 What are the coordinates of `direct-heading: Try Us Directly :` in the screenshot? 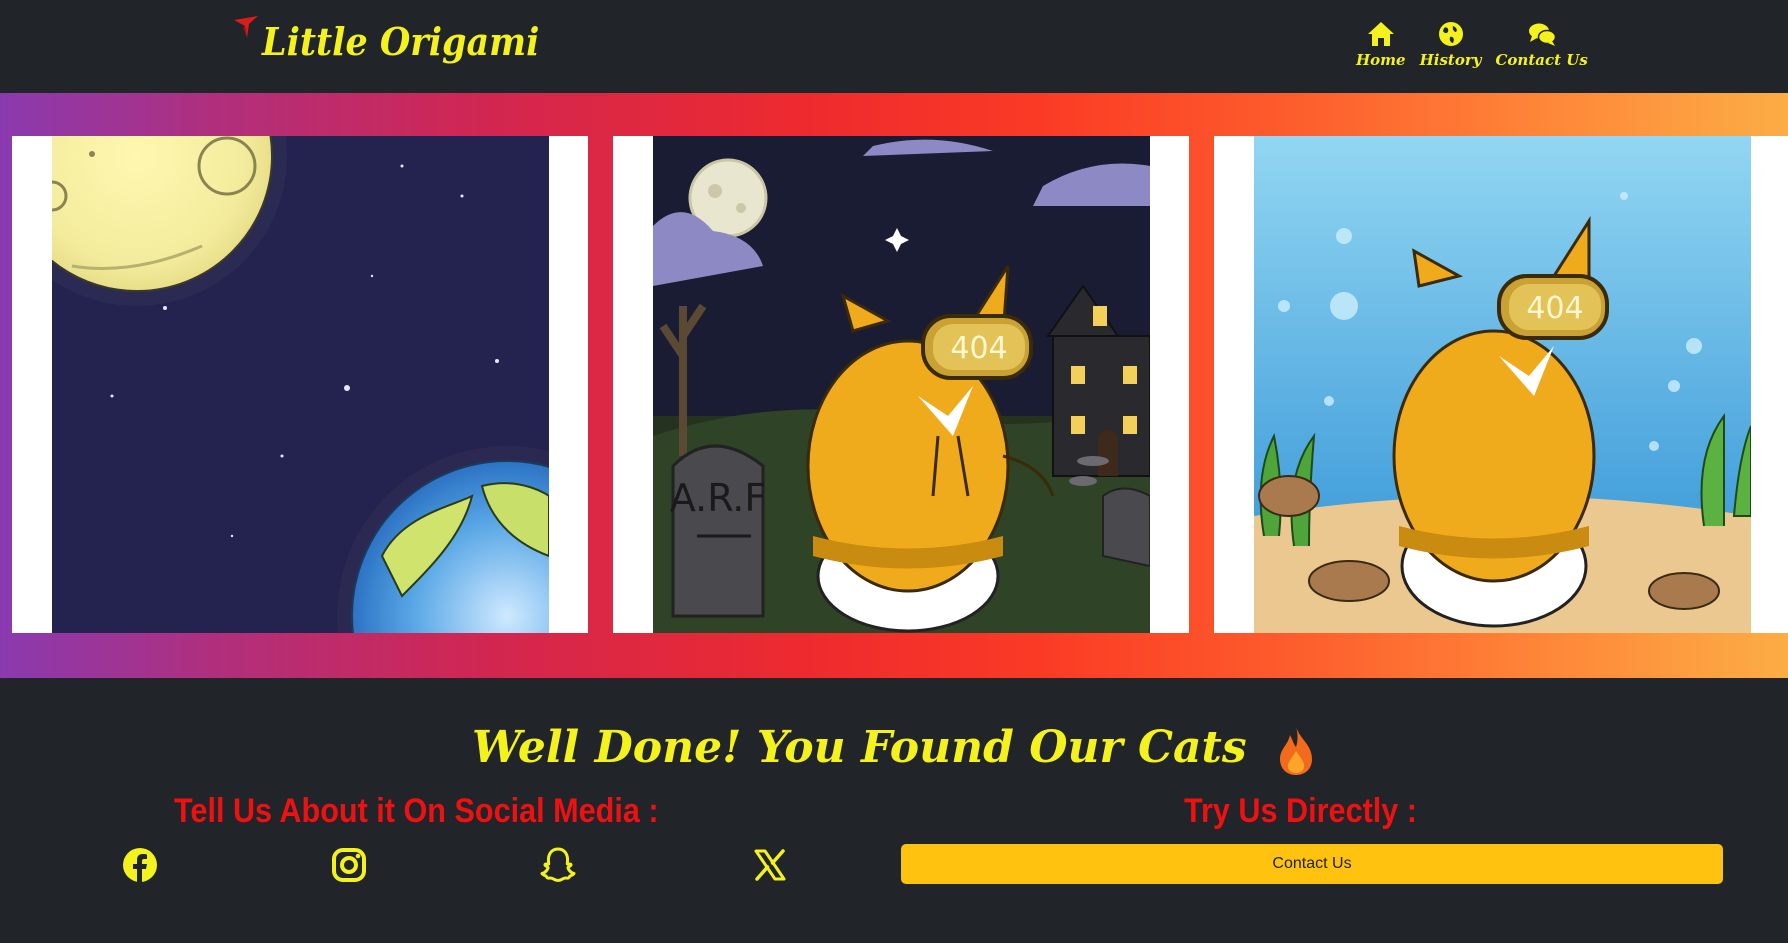 It's located at (1301, 811).